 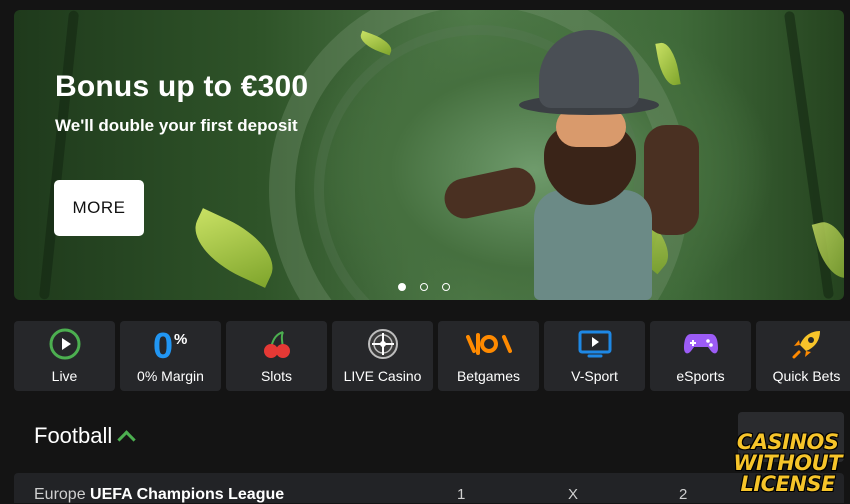 I want to click on zero-percent-icon: 0 %, so click(x=170, y=344).